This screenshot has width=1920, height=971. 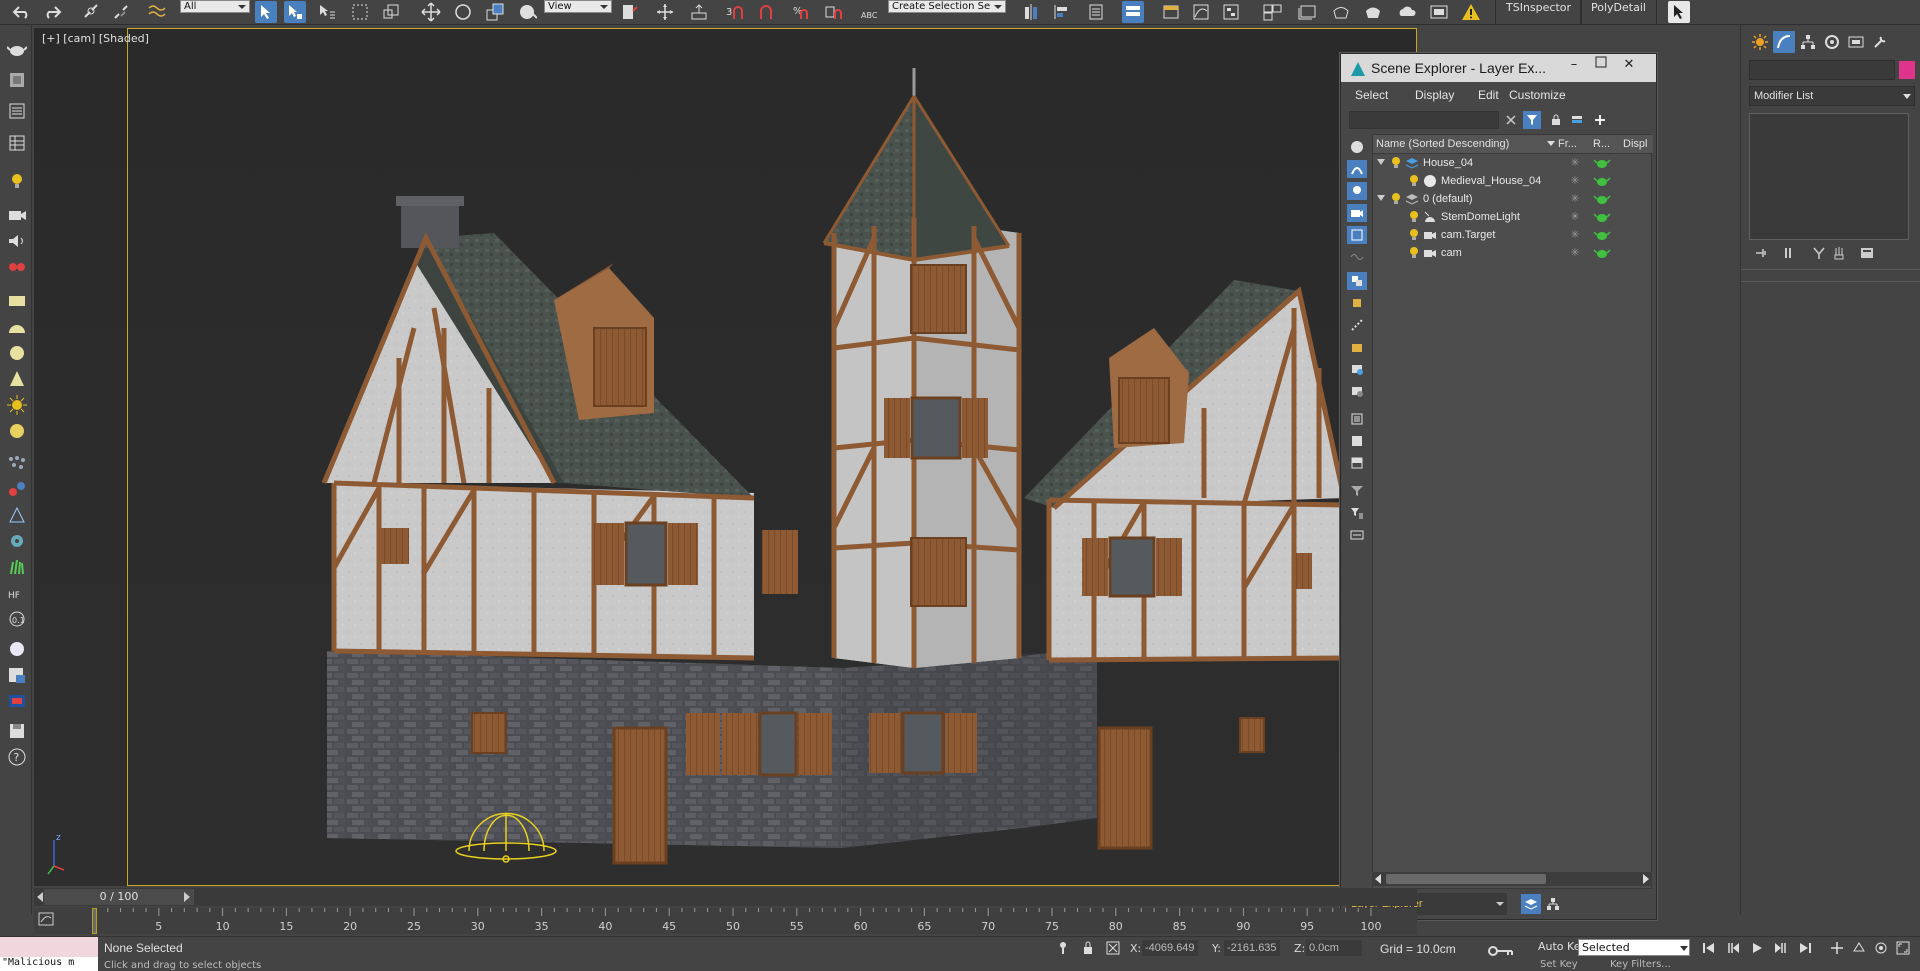 I want to click on pivot-center-icon, so click(x=629, y=12).